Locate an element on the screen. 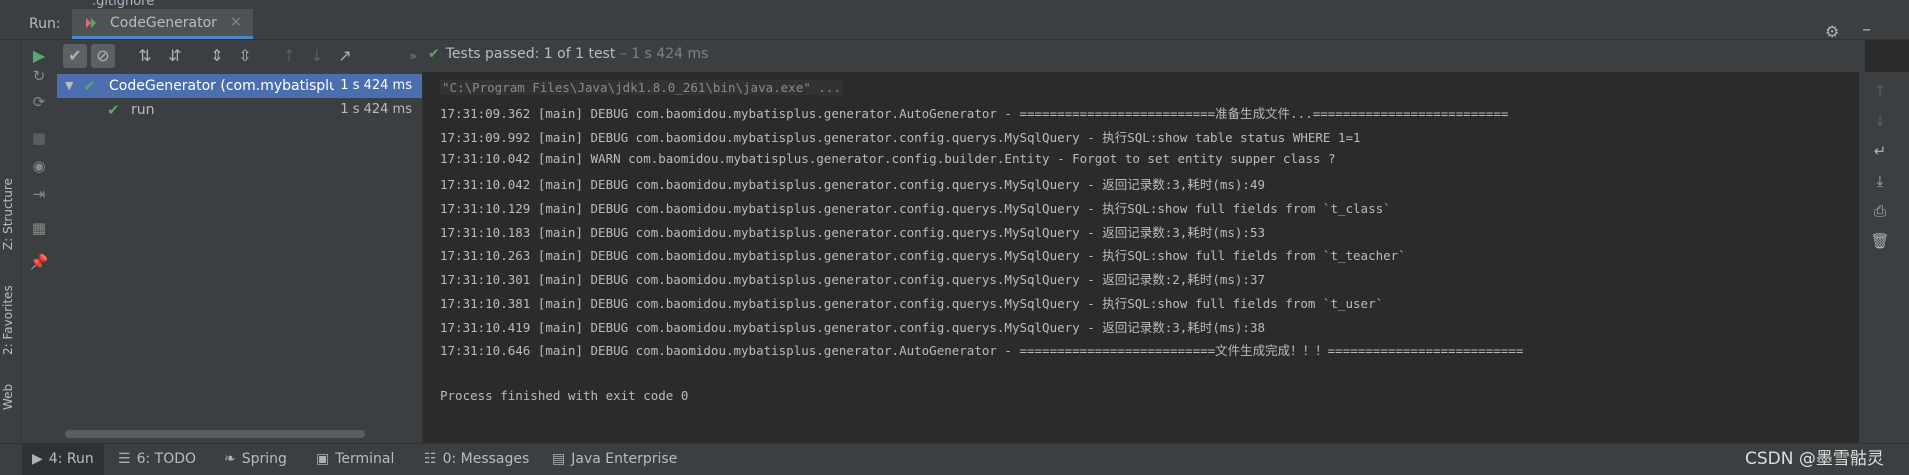  run-config-icon is located at coordinates (91, 23).